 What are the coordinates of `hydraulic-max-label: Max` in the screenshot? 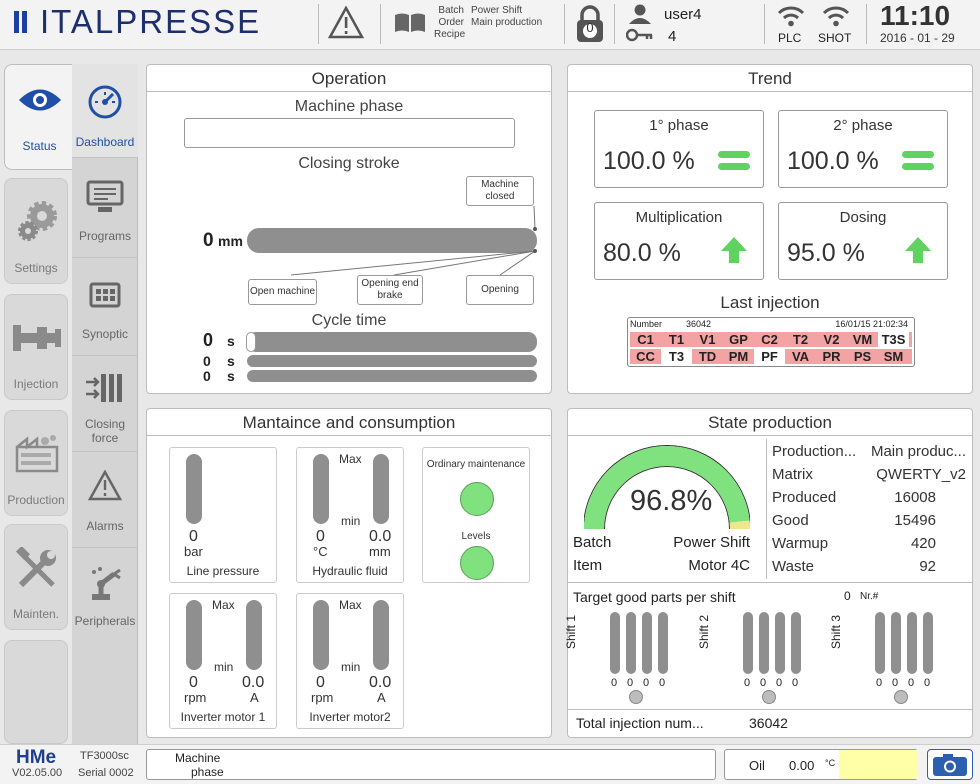 It's located at (350, 459).